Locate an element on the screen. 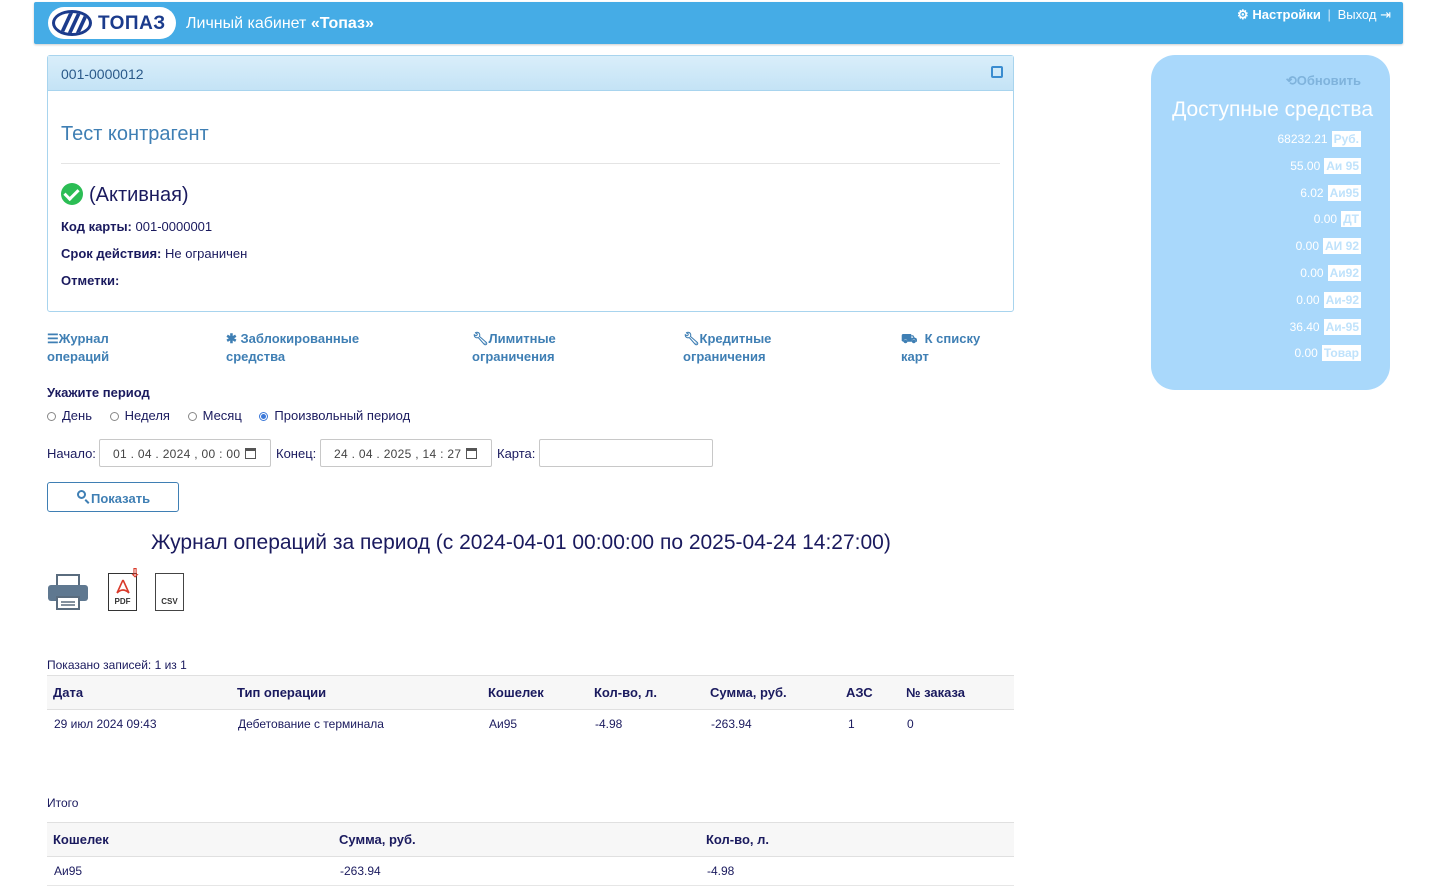 The height and width of the screenshot is (888, 1431). card-status: (Активная) is located at coordinates (139, 195).